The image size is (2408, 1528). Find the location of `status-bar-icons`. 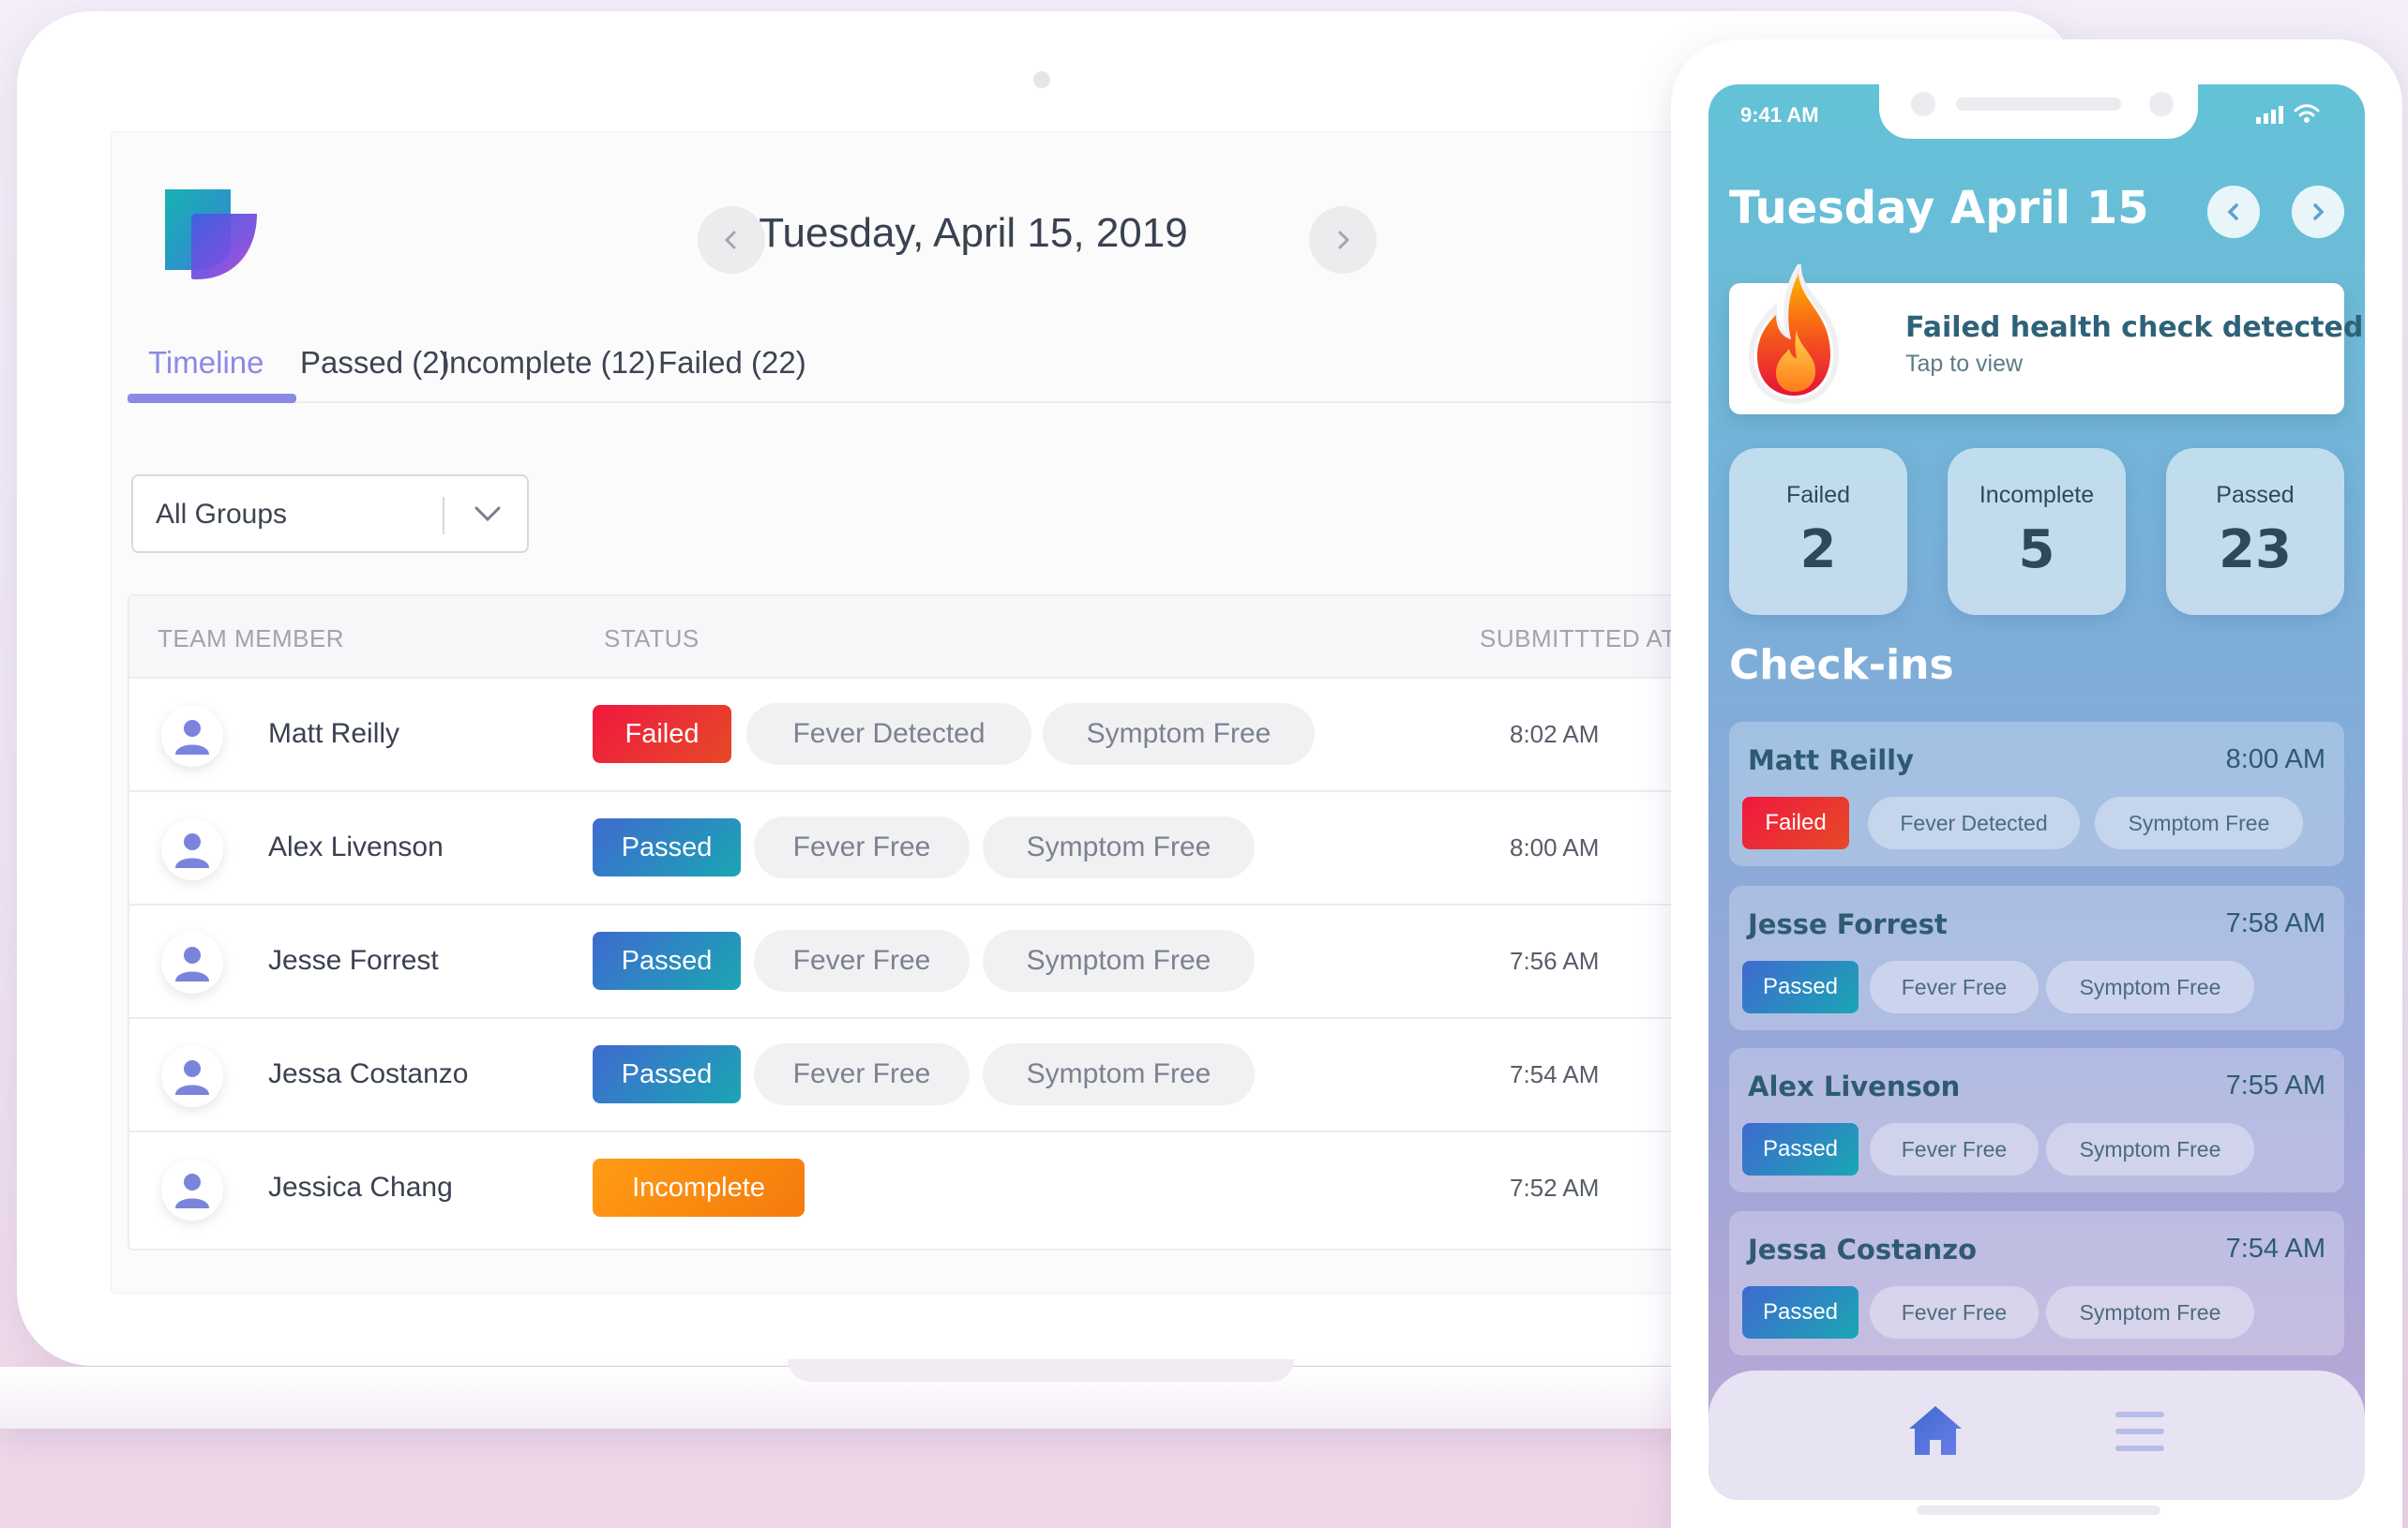

status-bar-icons is located at coordinates (2288, 113).